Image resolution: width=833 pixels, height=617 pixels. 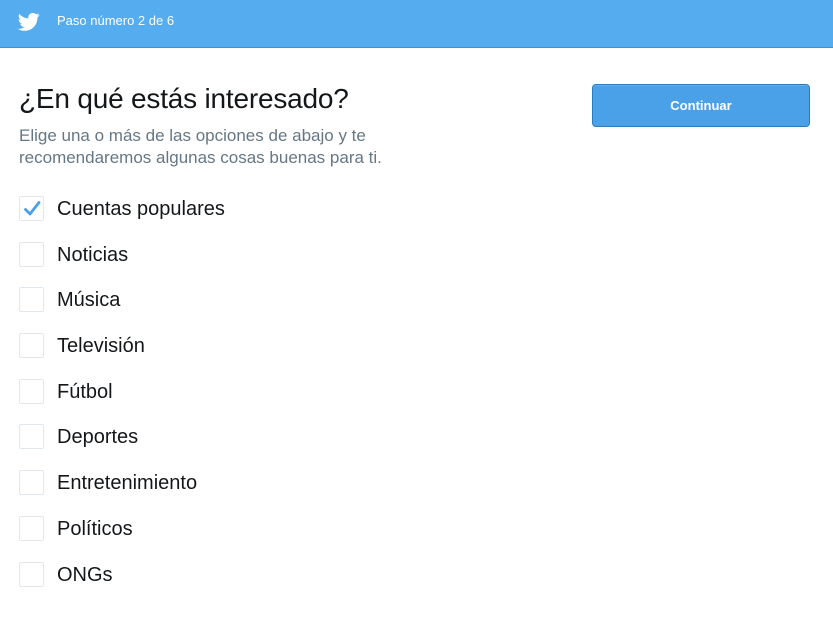 I want to click on option-label: Televisión, so click(x=101, y=346).